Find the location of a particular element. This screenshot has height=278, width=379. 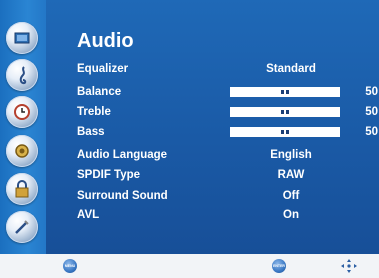

footer-bar: MENU ENTER is located at coordinates (189, 266).